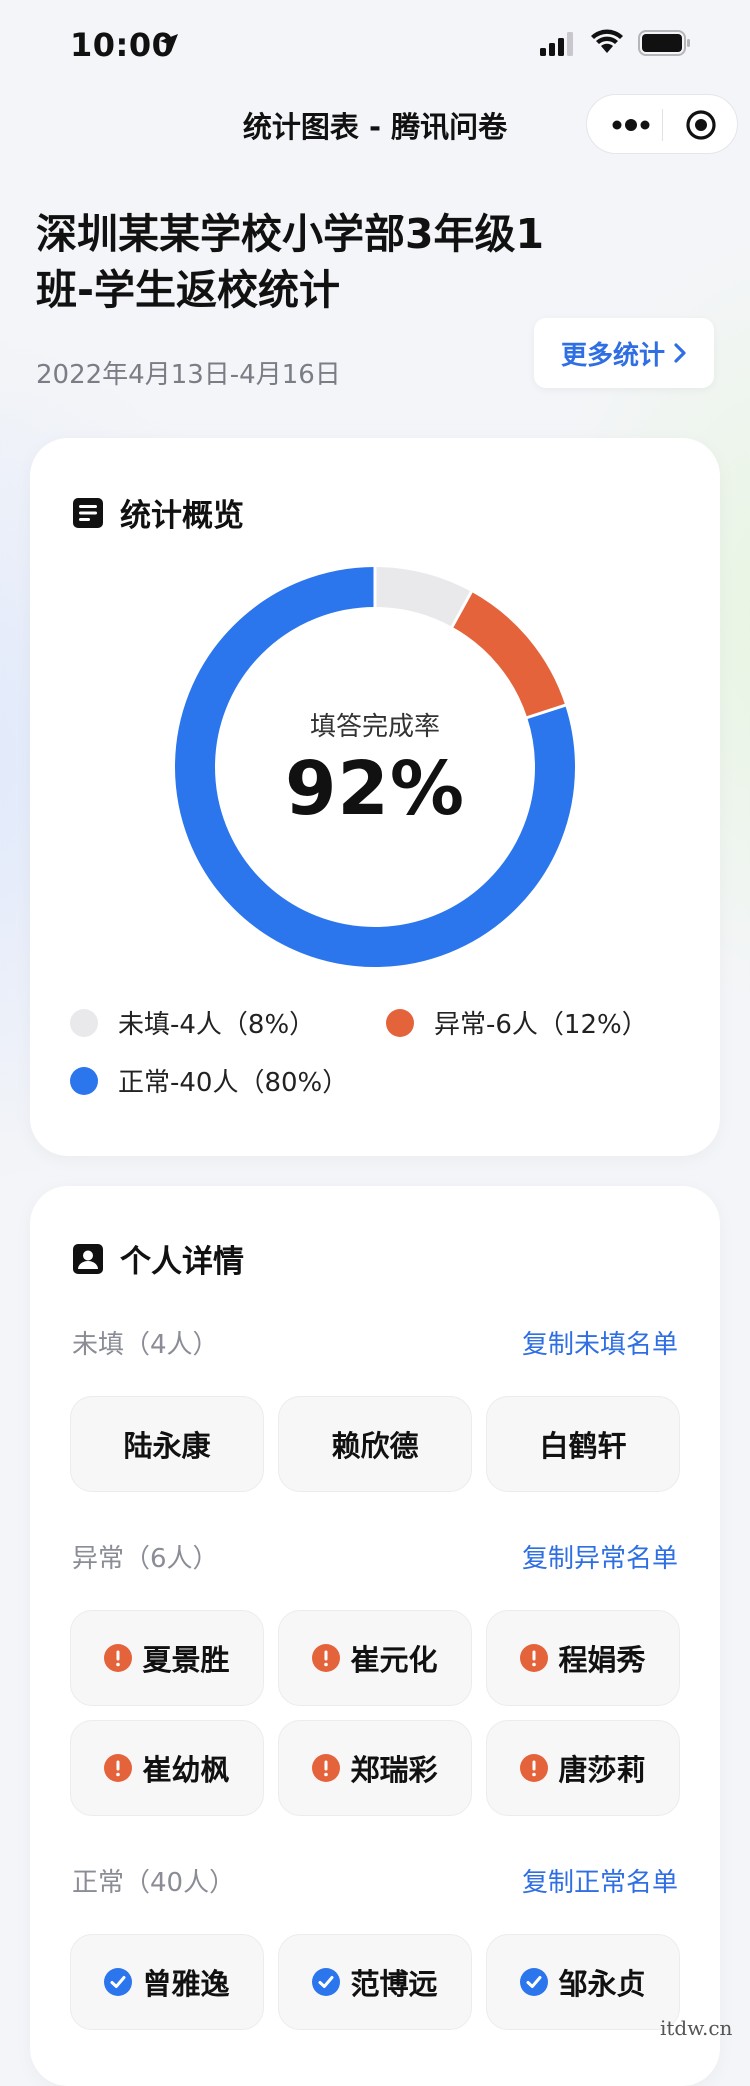 Image resolution: width=750 pixels, height=2086 pixels. I want to click on student-name: 范博远, so click(394, 1984).